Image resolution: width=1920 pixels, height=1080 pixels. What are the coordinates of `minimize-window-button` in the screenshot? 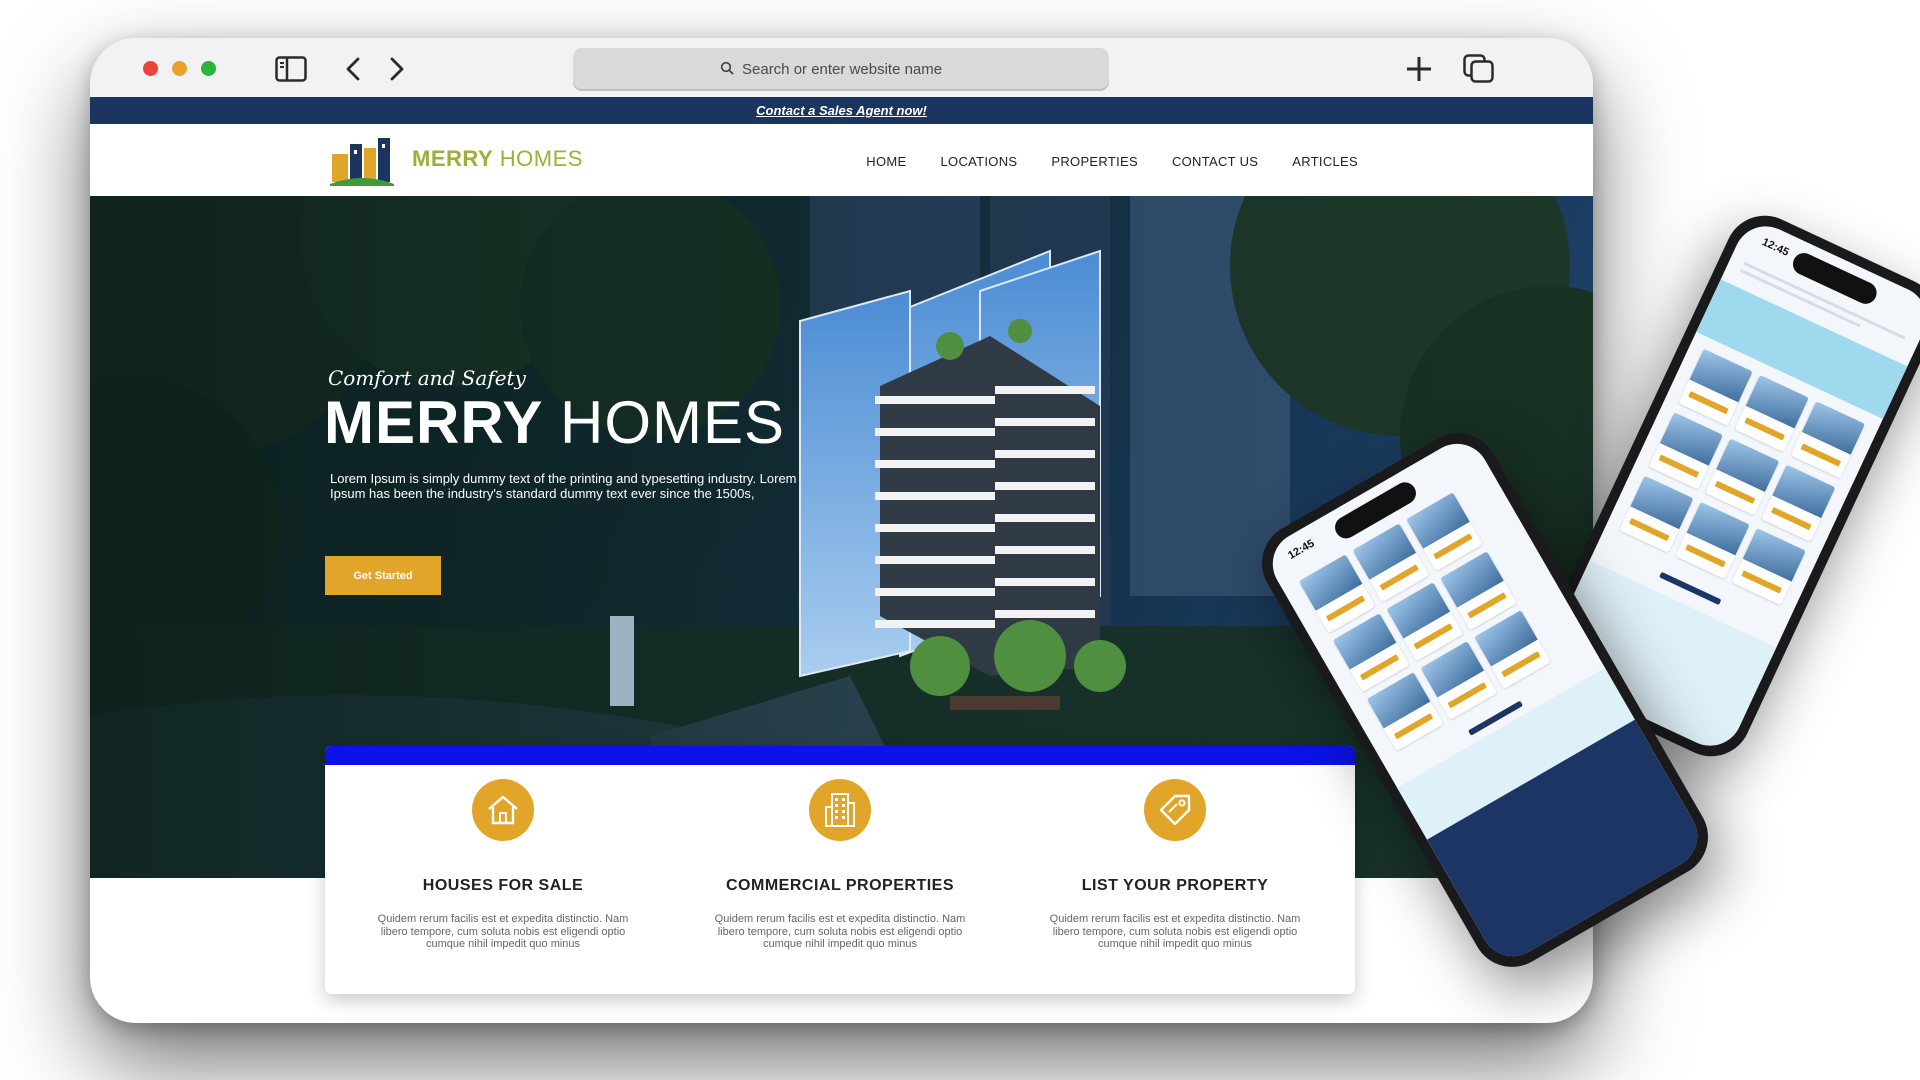 It's located at (179, 68).